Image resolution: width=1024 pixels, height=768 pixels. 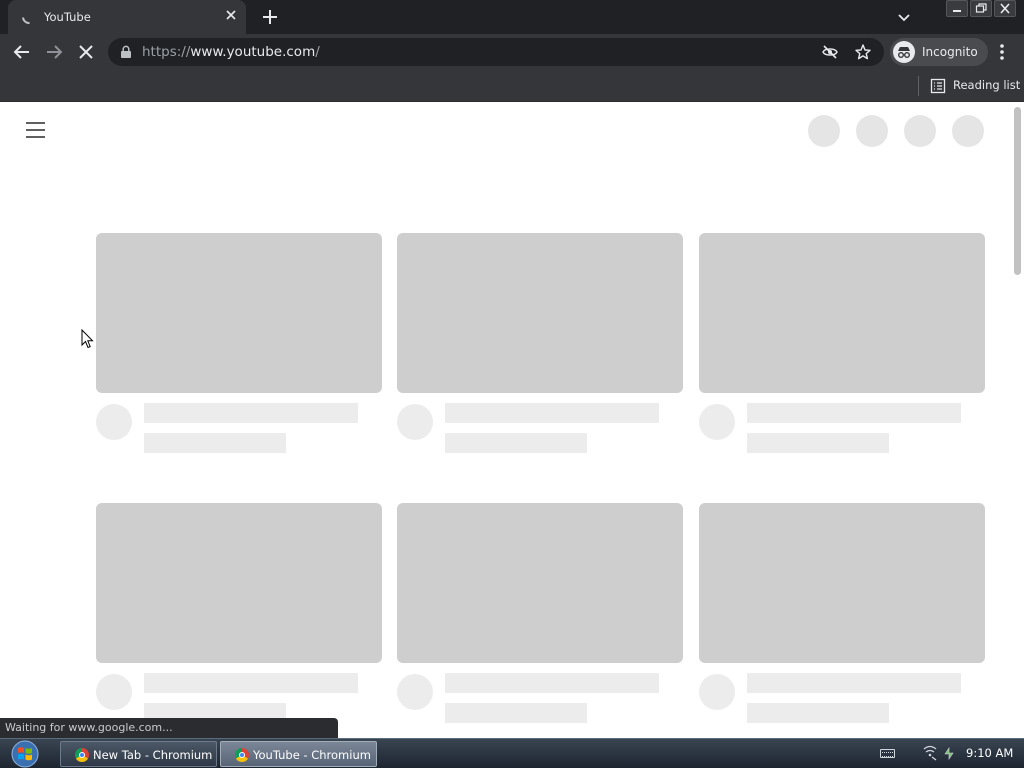 What do you see at coordinates (904, 17) in the screenshot?
I see `tab-search-chevron-icon` at bounding box center [904, 17].